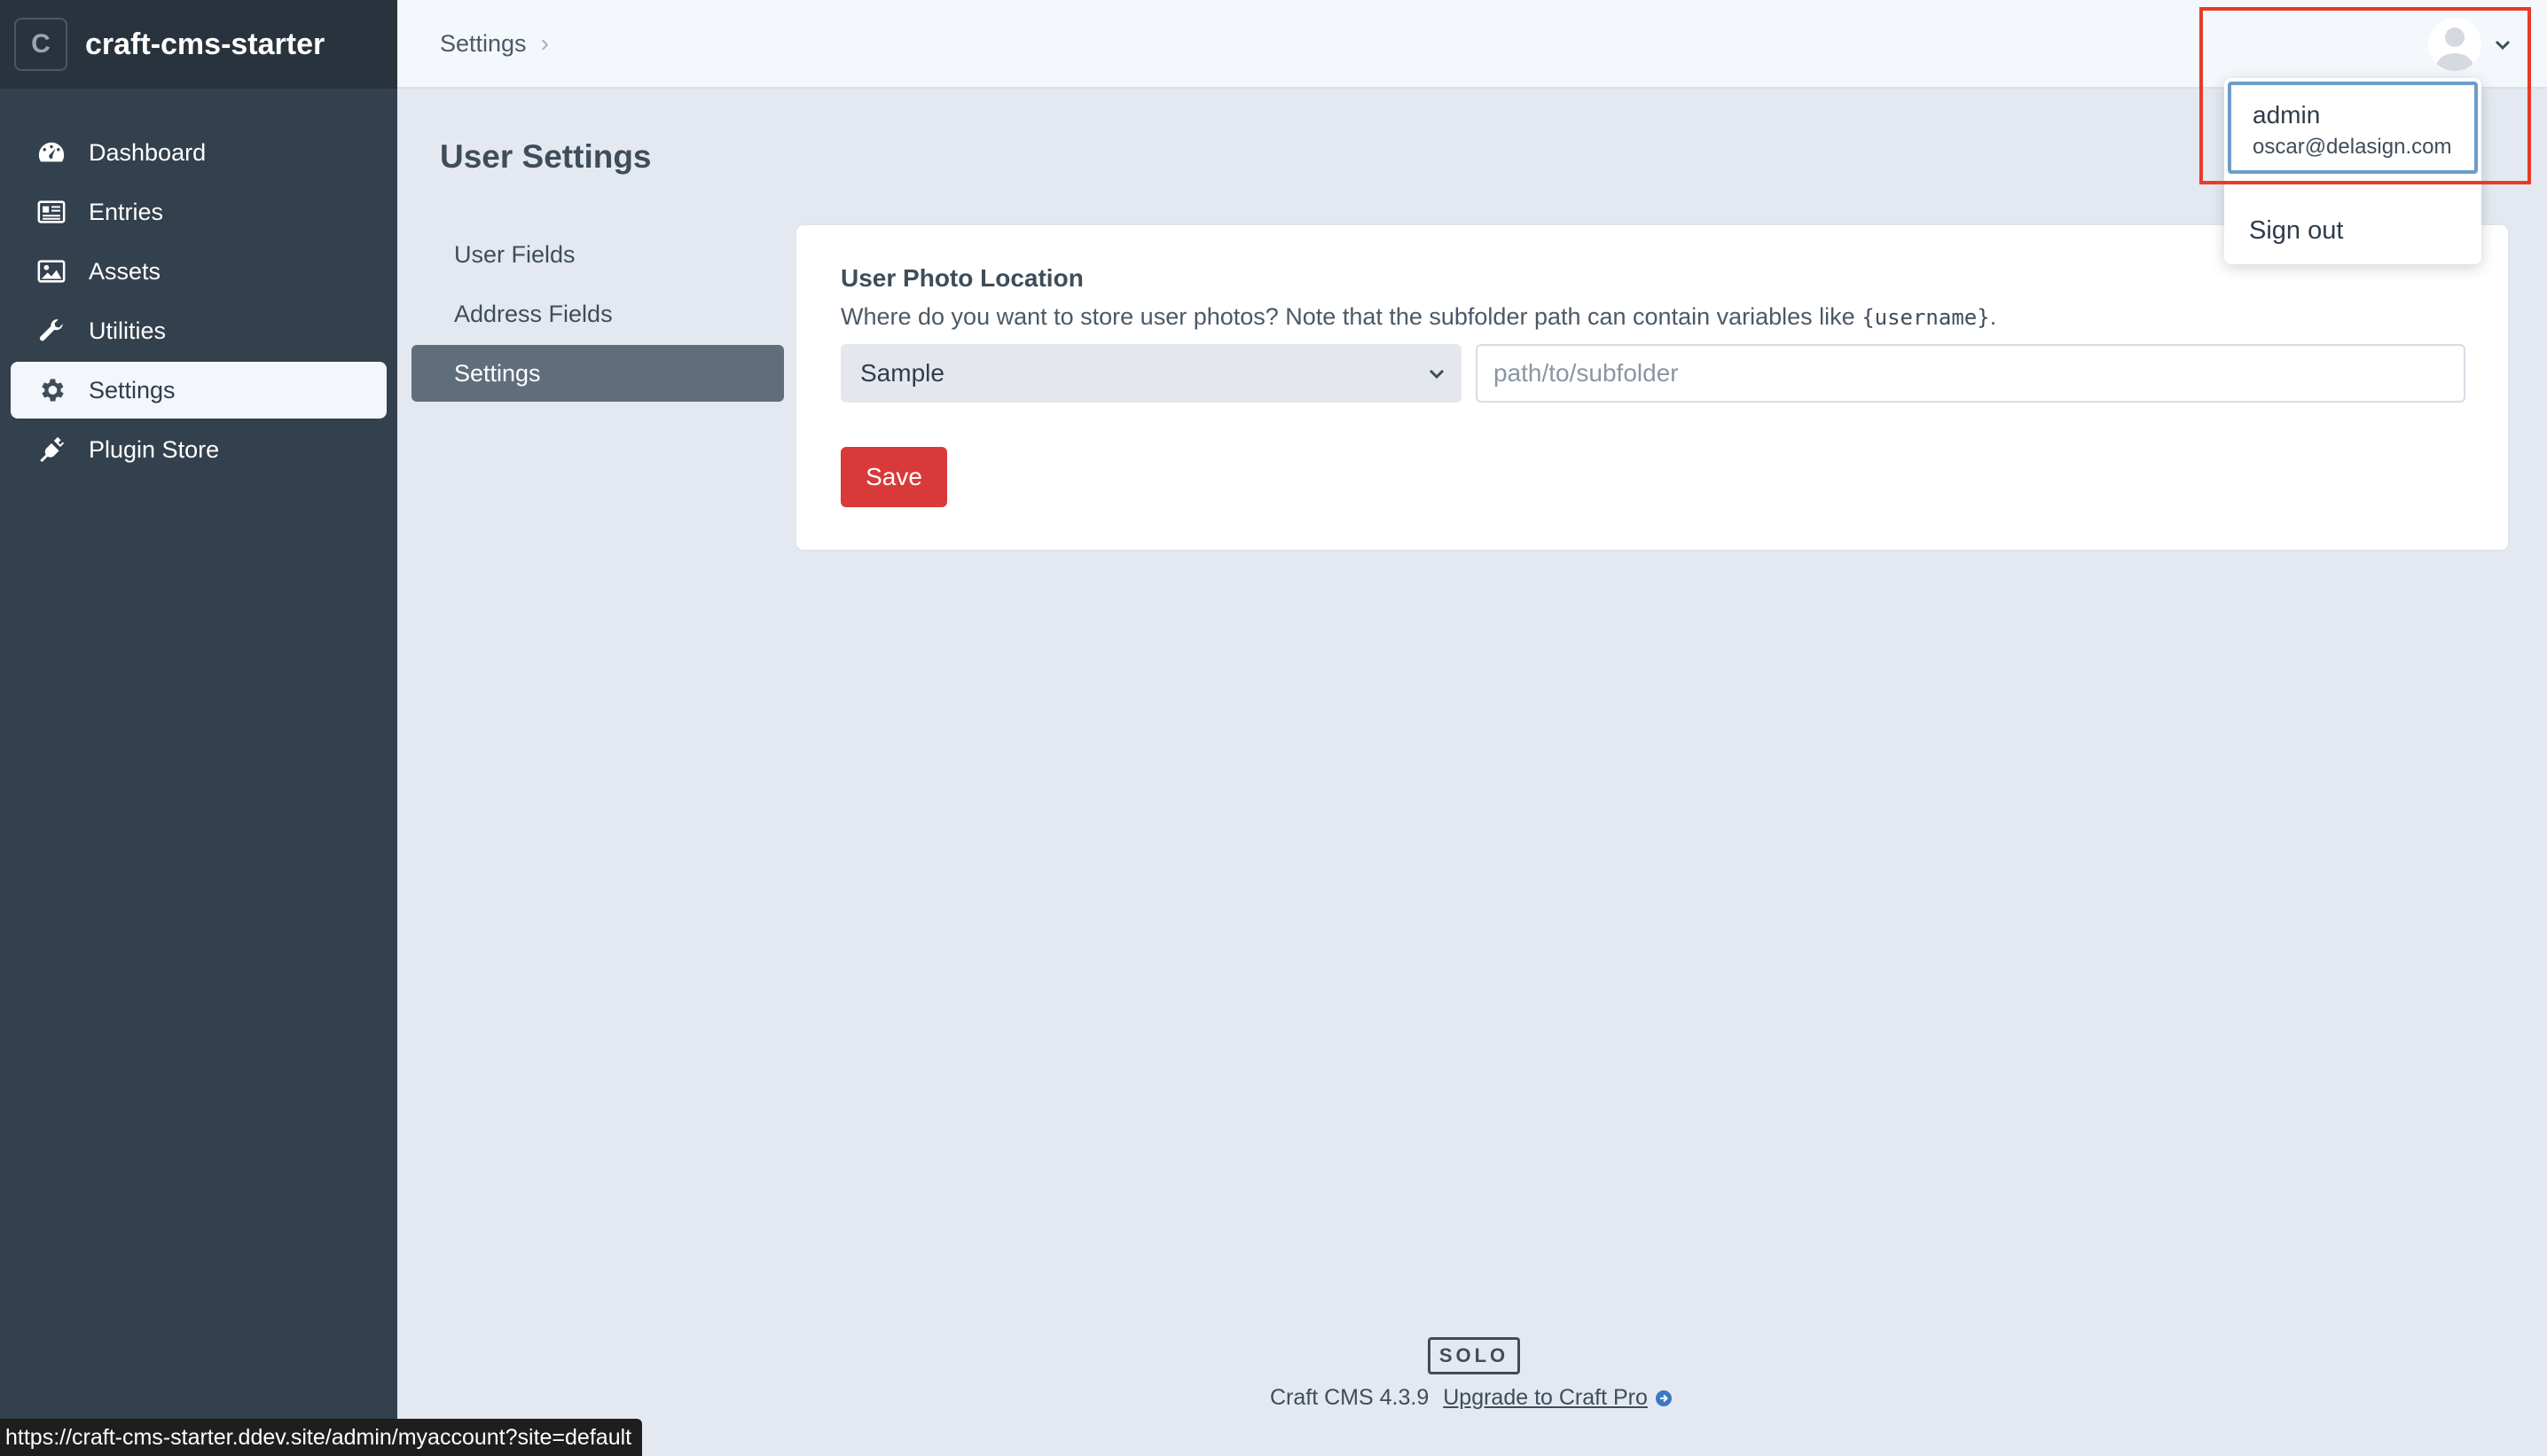 The image size is (2547, 1456). I want to click on subfolder-input, so click(1970, 373).